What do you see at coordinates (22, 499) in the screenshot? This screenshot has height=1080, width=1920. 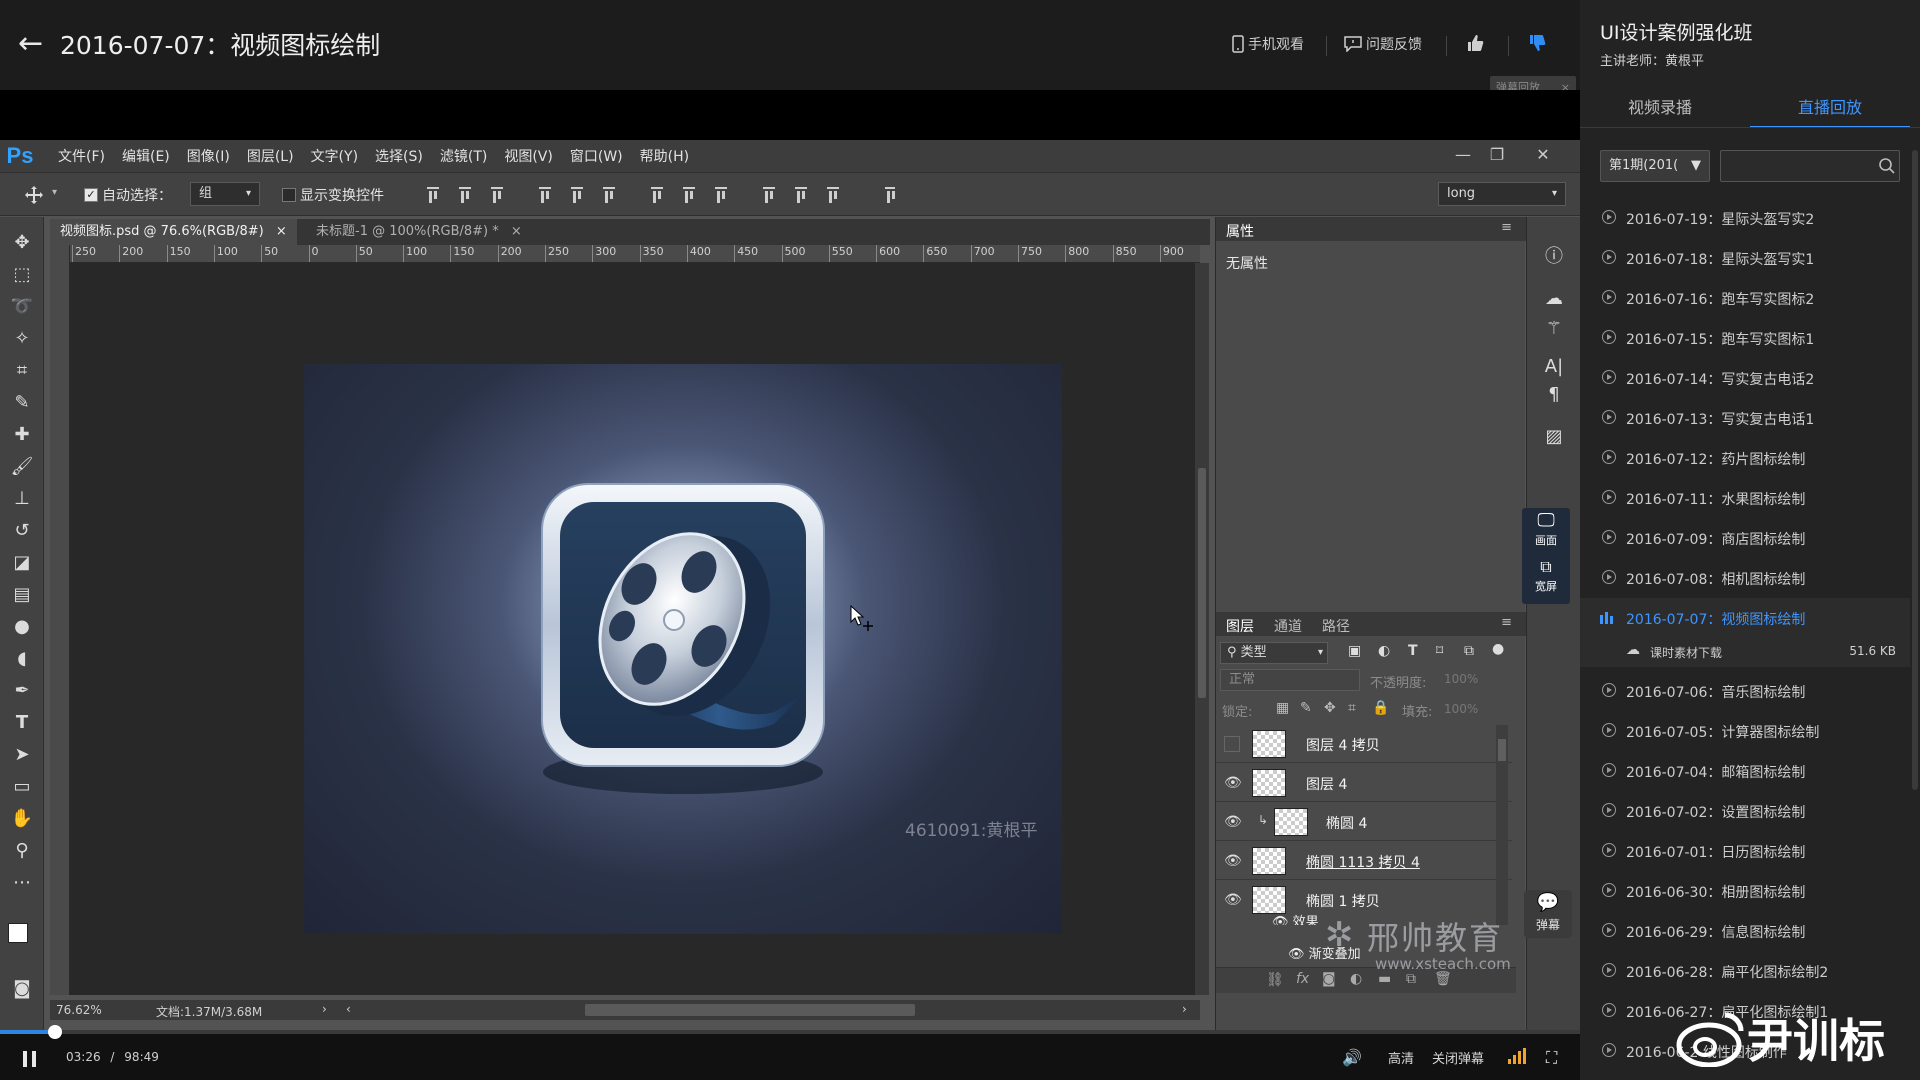 I see `stamp-tool-icon: ⊥` at bounding box center [22, 499].